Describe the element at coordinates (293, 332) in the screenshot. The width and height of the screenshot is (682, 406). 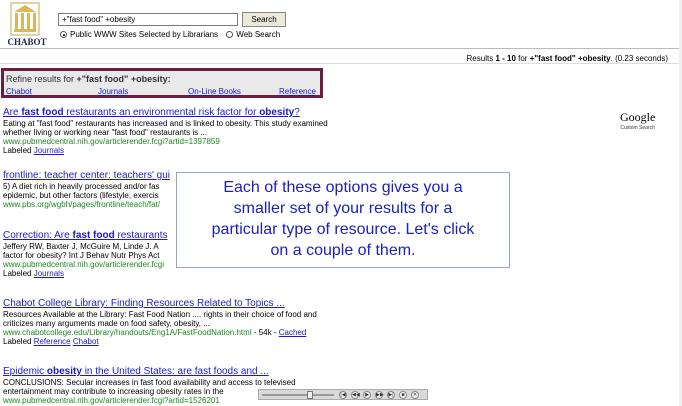
I see `cached-link: Cached` at that location.